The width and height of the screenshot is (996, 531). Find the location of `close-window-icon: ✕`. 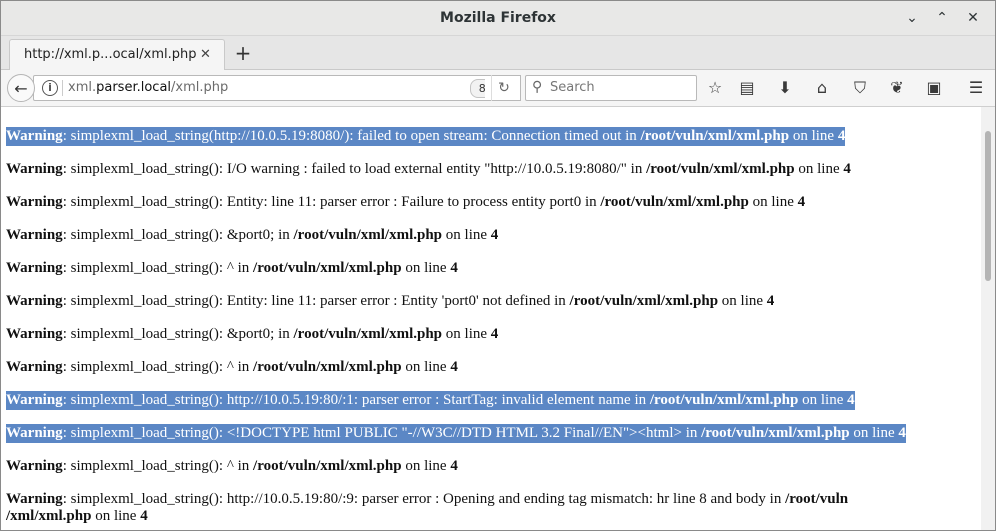

close-window-icon: ✕ is located at coordinates (973, 18).